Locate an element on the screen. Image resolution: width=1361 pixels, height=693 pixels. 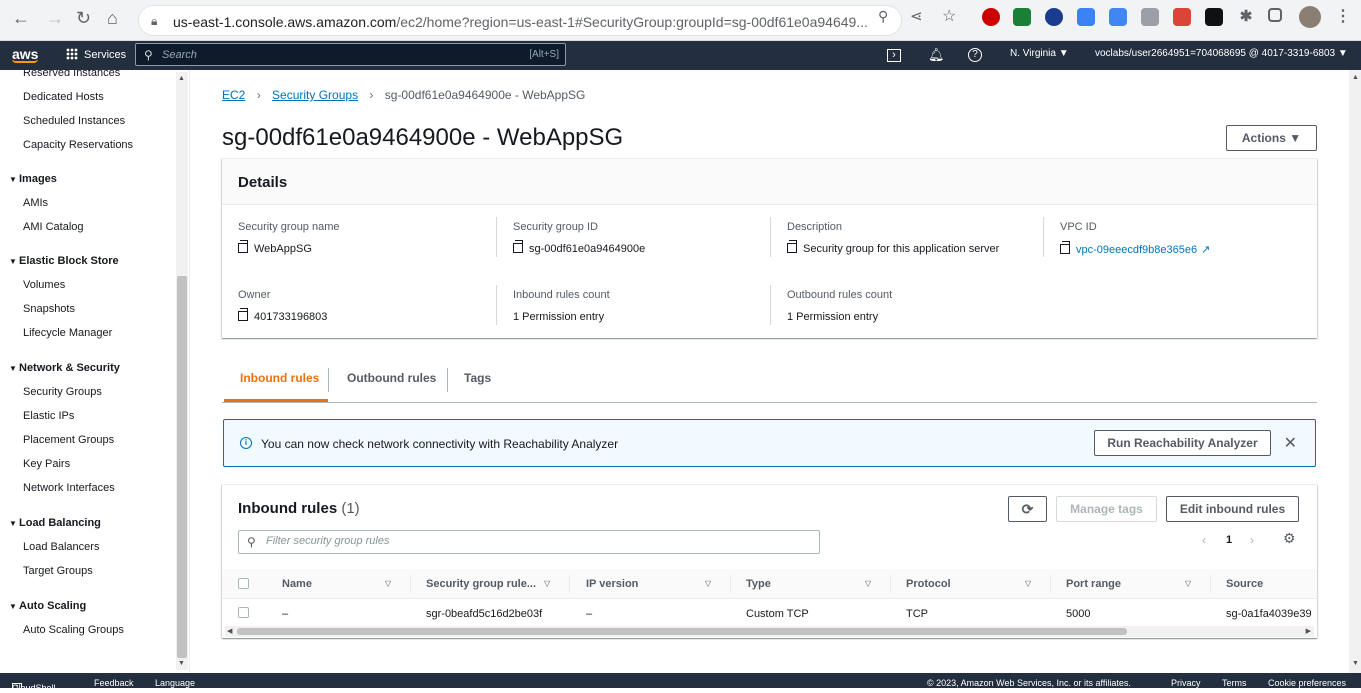
col-type: Type is located at coordinates (758, 584).